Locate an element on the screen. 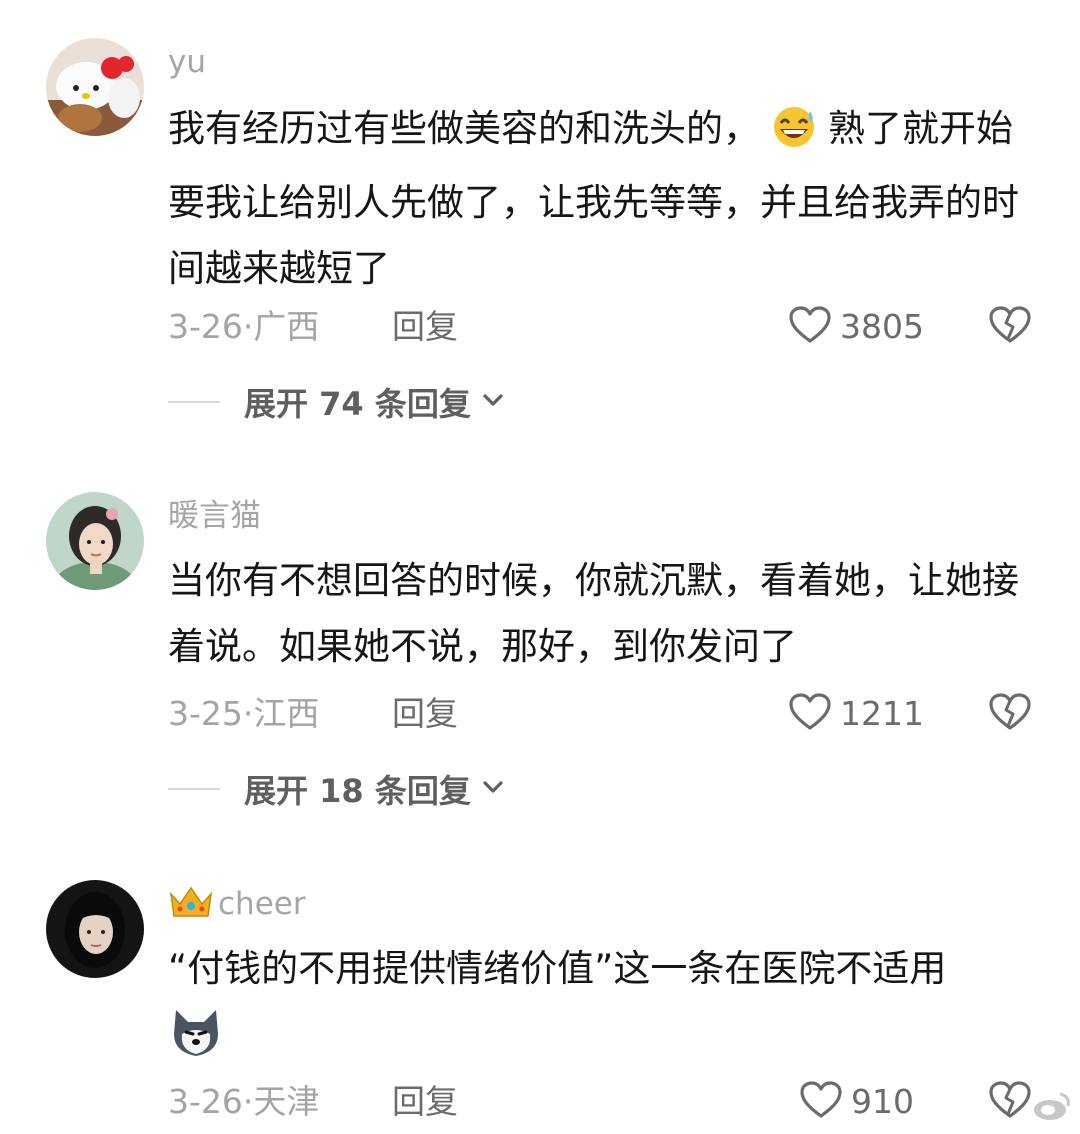 The width and height of the screenshot is (1080, 1134). avatar is located at coordinates (95, 929).